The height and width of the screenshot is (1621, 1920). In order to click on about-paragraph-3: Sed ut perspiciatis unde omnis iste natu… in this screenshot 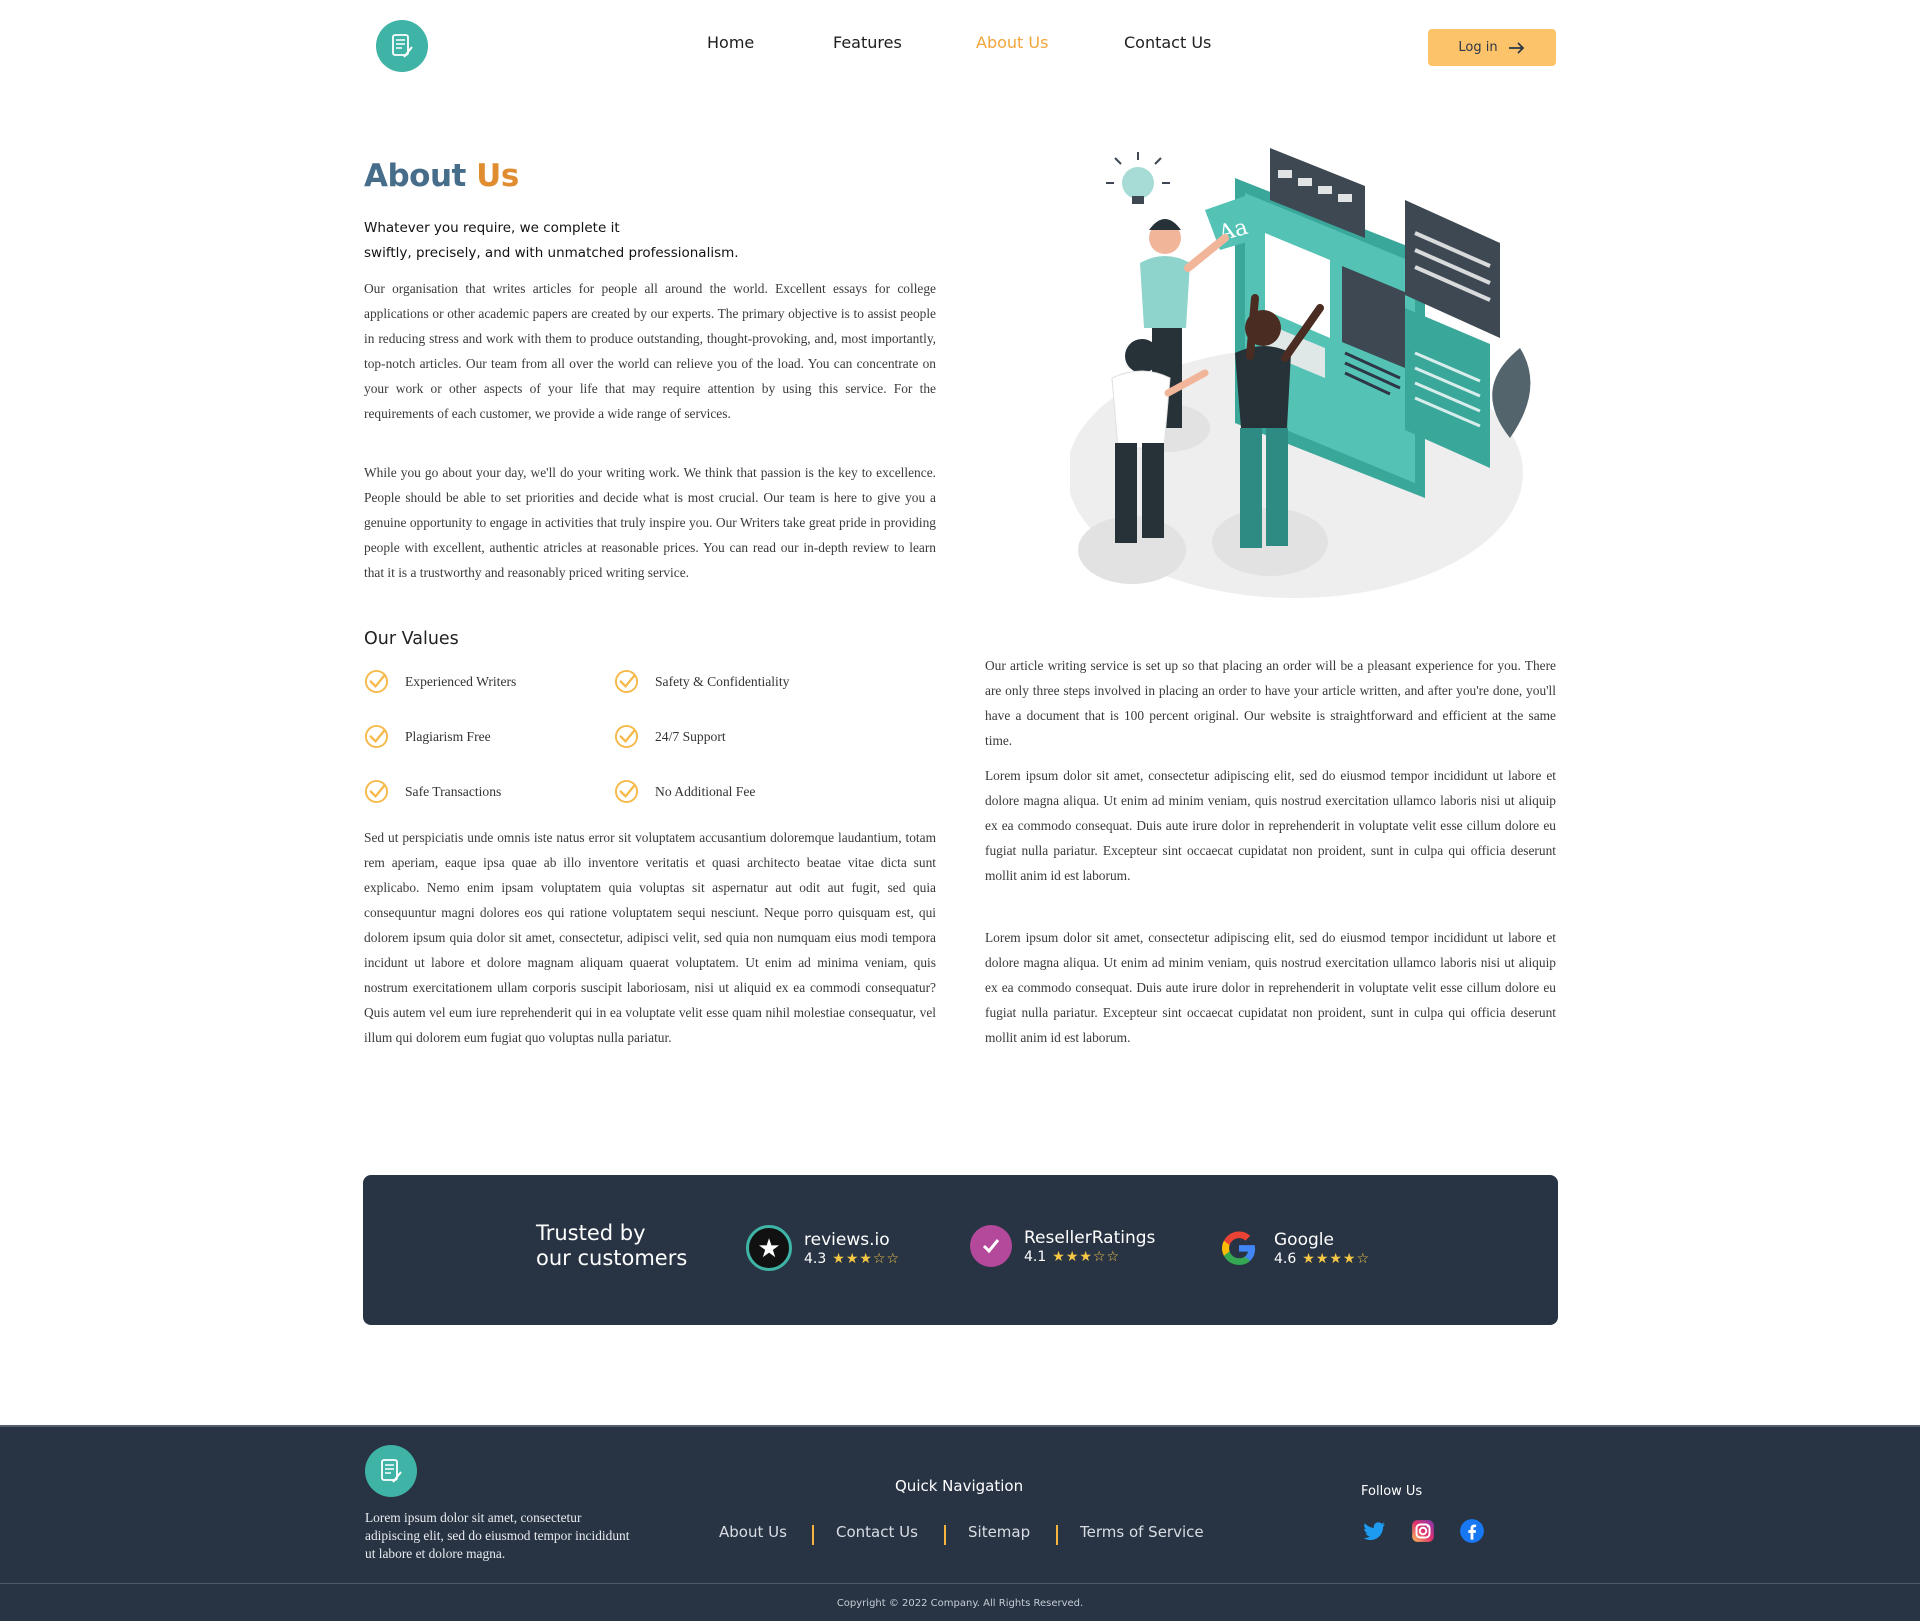, I will do `click(650, 937)`.